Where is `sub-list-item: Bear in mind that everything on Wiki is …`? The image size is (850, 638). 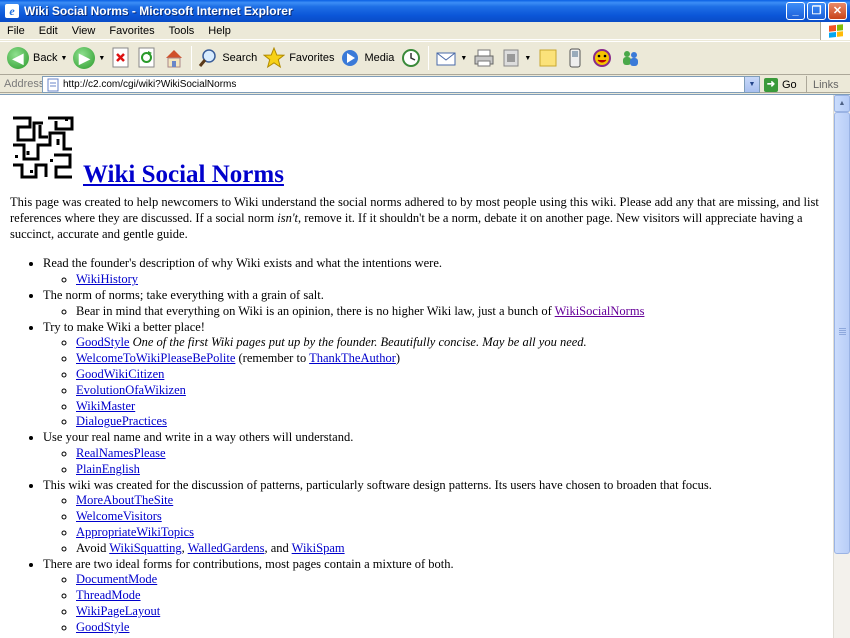
sub-list-item: Bear in mind that everything on Wiki is … is located at coordinates (449, 312).